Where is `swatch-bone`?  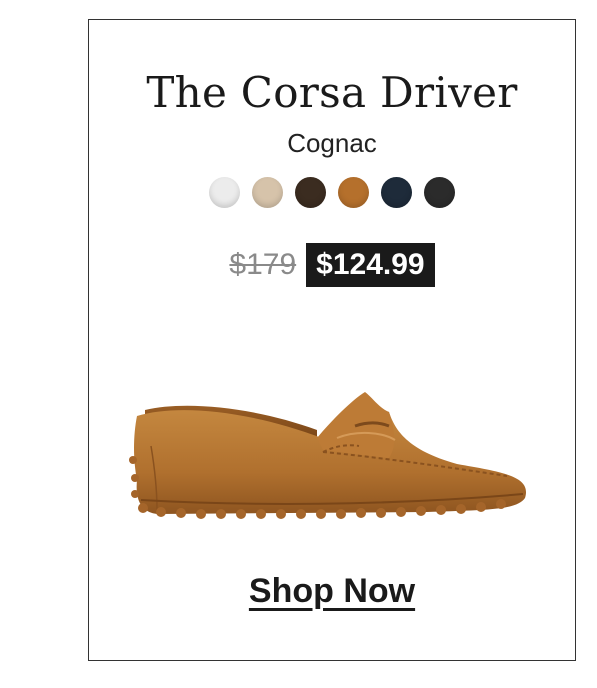 swatch-bone is located at coordinates (267, 192).